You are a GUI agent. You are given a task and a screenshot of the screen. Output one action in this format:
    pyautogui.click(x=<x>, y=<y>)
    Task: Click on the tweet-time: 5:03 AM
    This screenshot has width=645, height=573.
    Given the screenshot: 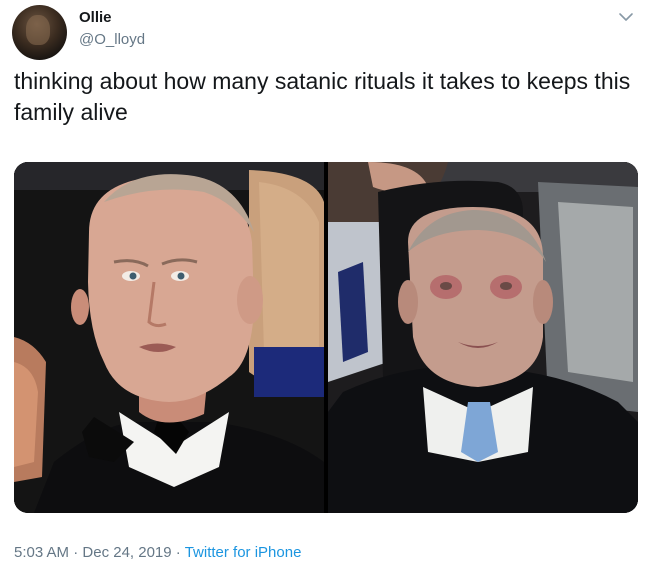 What is the action you would take?
    pyautogui.click(x=41, y=552)
    